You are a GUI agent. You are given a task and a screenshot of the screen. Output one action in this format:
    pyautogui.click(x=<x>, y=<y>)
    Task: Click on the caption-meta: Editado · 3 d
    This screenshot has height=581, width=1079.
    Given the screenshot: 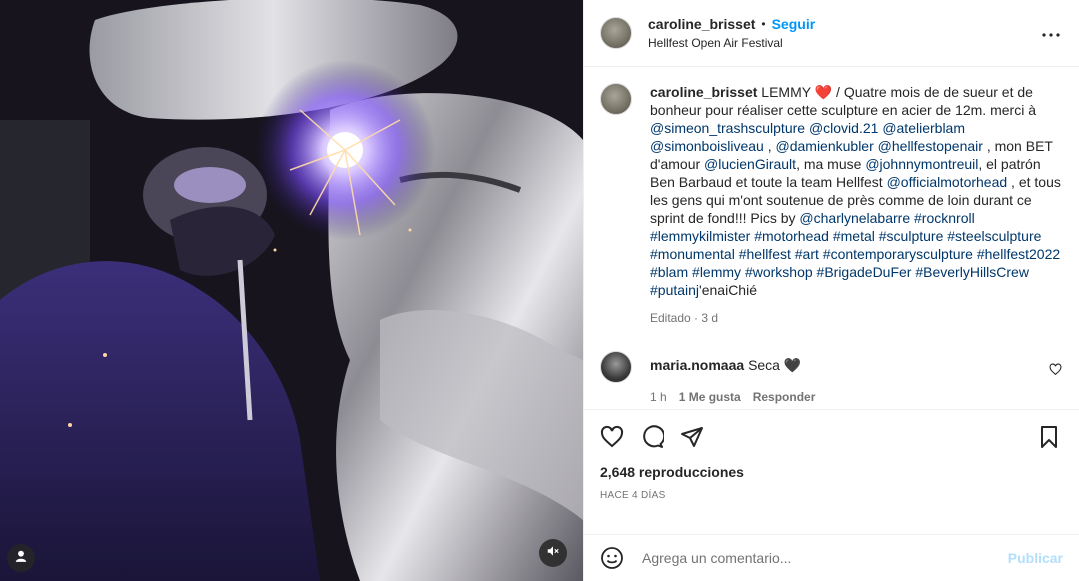 What is the action you would take?
    pyautogui.click(x=684, y=318)
    